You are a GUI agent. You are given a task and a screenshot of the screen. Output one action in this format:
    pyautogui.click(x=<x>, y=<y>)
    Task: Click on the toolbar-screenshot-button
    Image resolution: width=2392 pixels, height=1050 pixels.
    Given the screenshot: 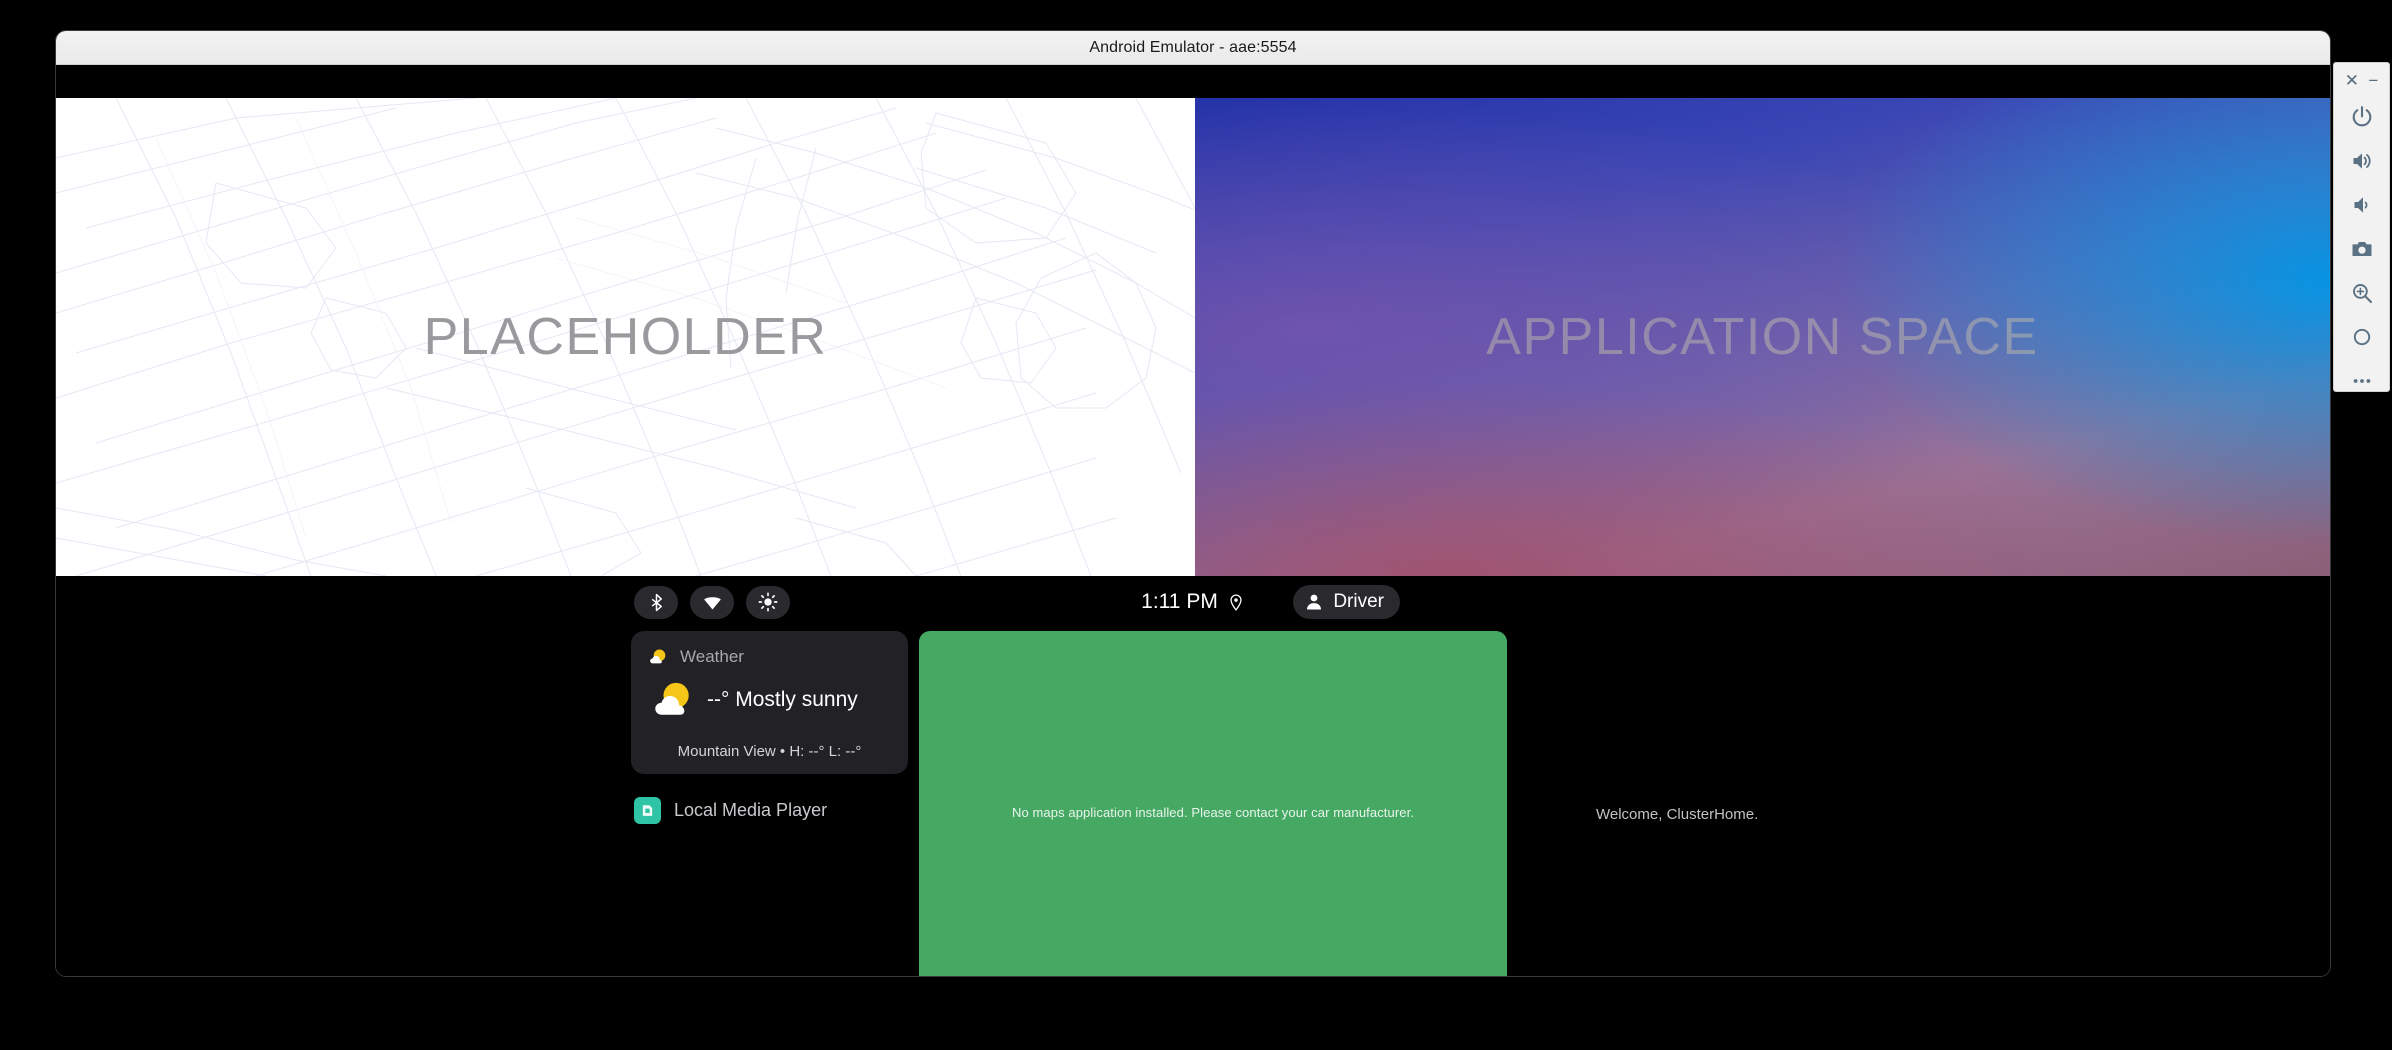 What is the action you would take?
    pyautogui.click(x=2362, y=251)
    